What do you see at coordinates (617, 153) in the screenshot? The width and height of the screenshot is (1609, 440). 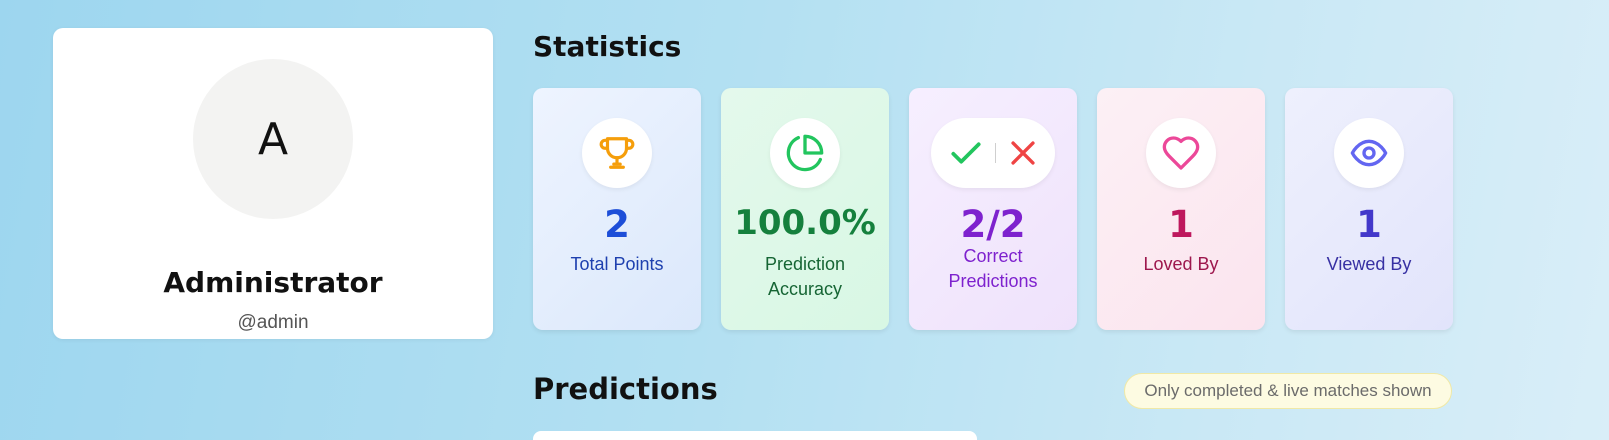 I see `trophy-icon` at bounding box center [617, 153].